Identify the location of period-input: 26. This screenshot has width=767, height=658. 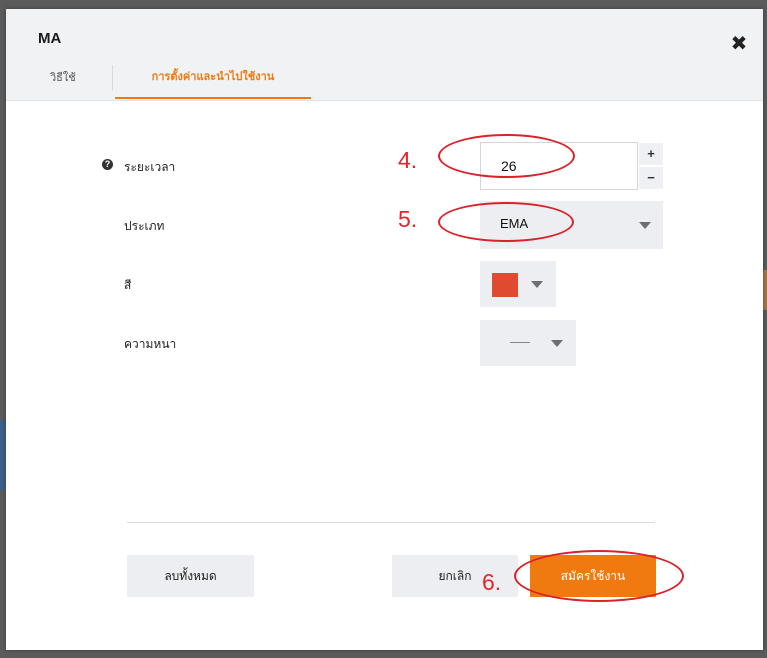
(559, 166).